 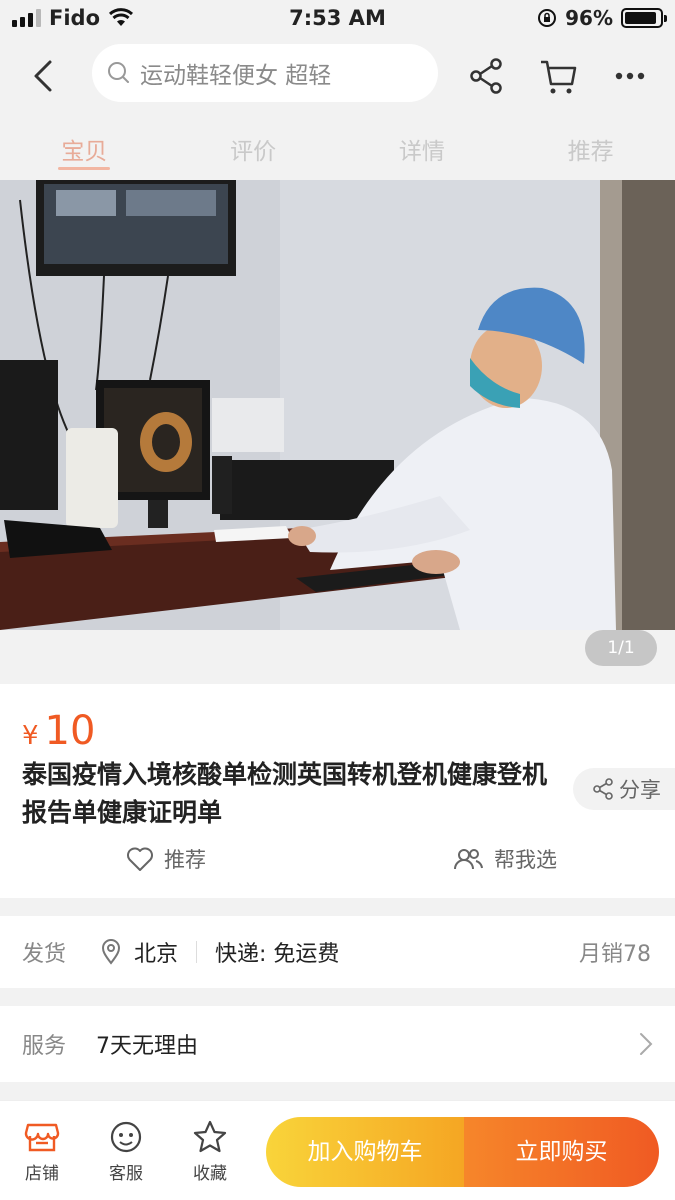 What do you see at coordinates (558, 76) in the screenshot?
I see `cart-icon` at bounding box center [558, 76].